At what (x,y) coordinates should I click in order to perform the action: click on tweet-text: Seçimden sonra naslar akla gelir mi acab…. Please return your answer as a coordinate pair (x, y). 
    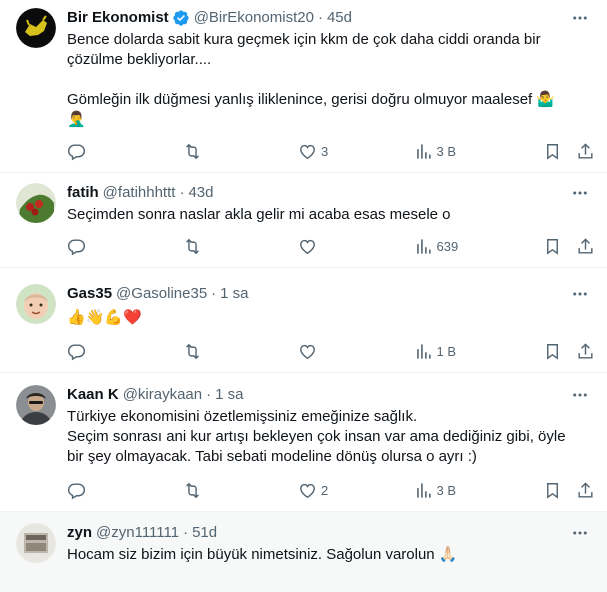
    Looking at the image, I should click on (259, 214).